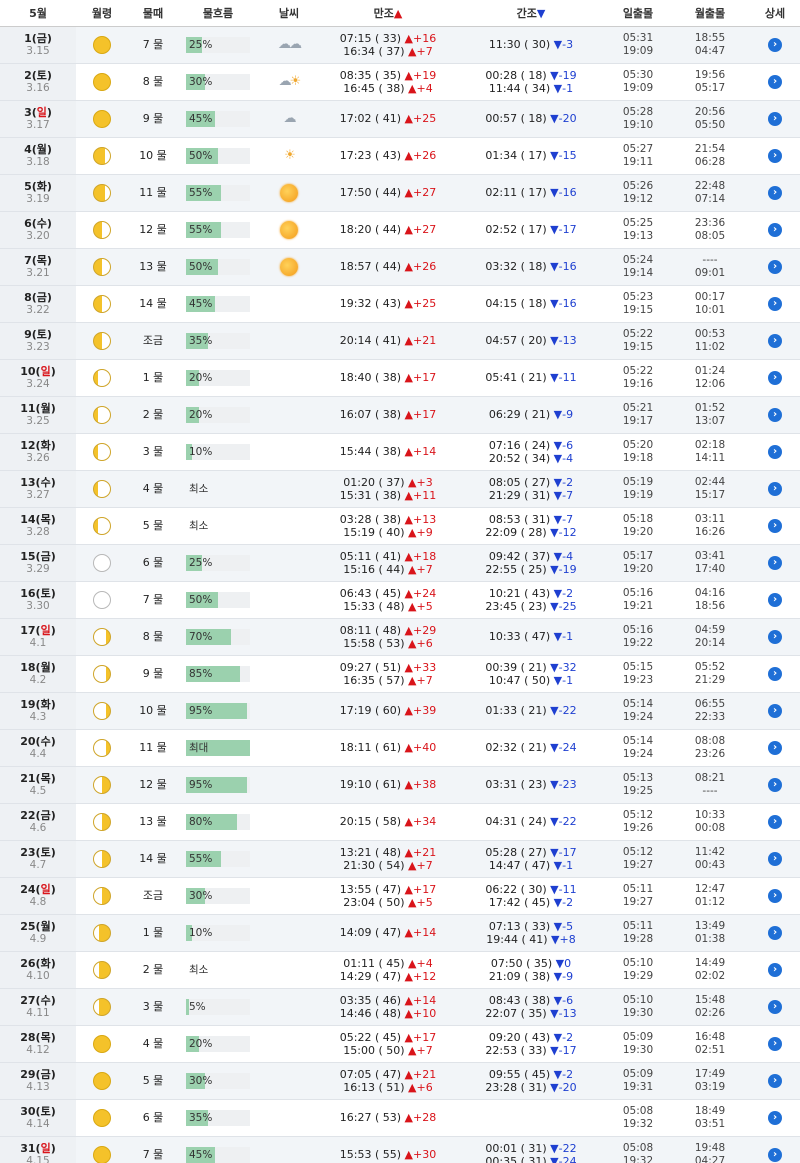 The image size is (800, 1163). I want to click on low-tide-entry: 22:09 ( 28) ▼-12, so click(531, 532).